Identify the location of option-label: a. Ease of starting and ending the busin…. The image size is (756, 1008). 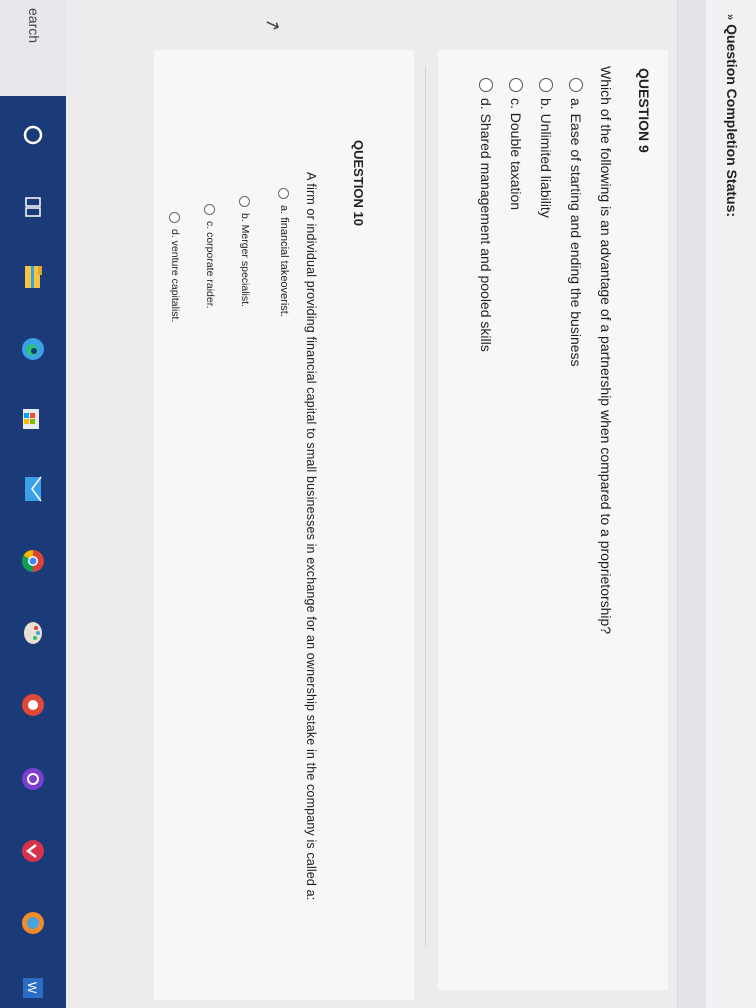
(576, 232).